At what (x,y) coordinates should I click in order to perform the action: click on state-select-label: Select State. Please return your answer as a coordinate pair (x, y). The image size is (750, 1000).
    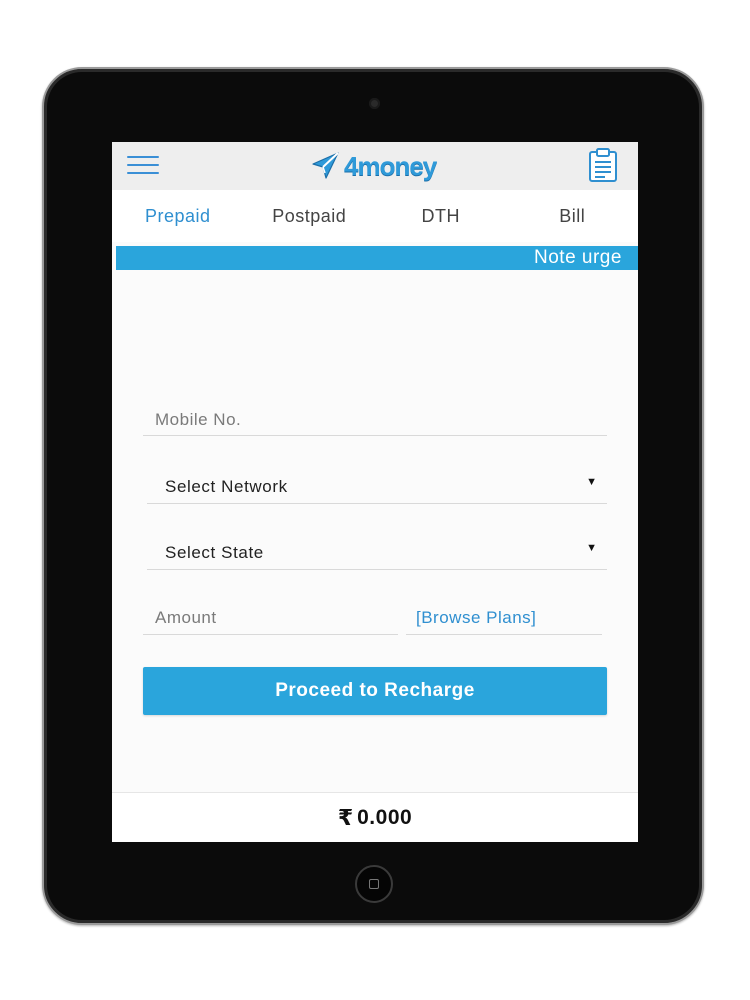
    Looking at the image, I should click on (214, 552).